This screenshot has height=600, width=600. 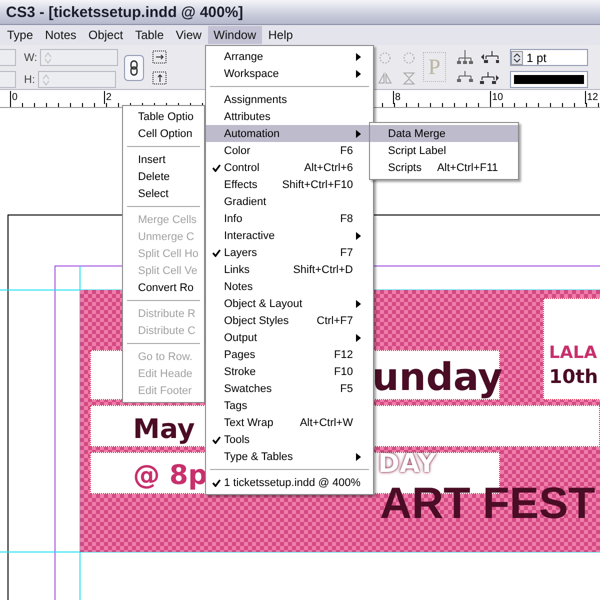 I want to click on spinner-icon, so click(x=516, y=57).